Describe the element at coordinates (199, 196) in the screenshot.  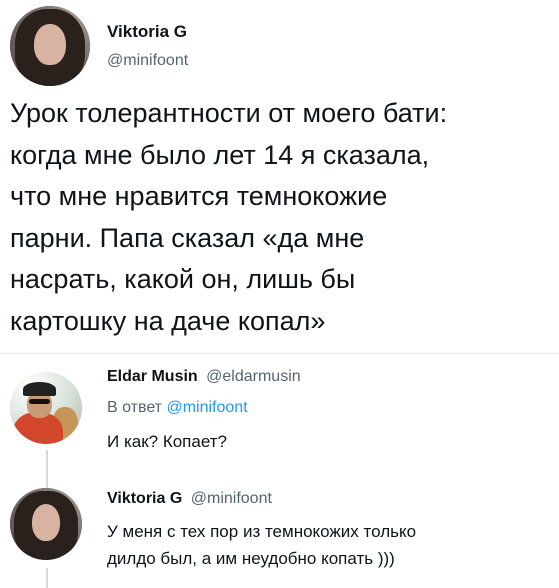
I see `tweet-text-line: что мне нравится темнокожие` at that location.